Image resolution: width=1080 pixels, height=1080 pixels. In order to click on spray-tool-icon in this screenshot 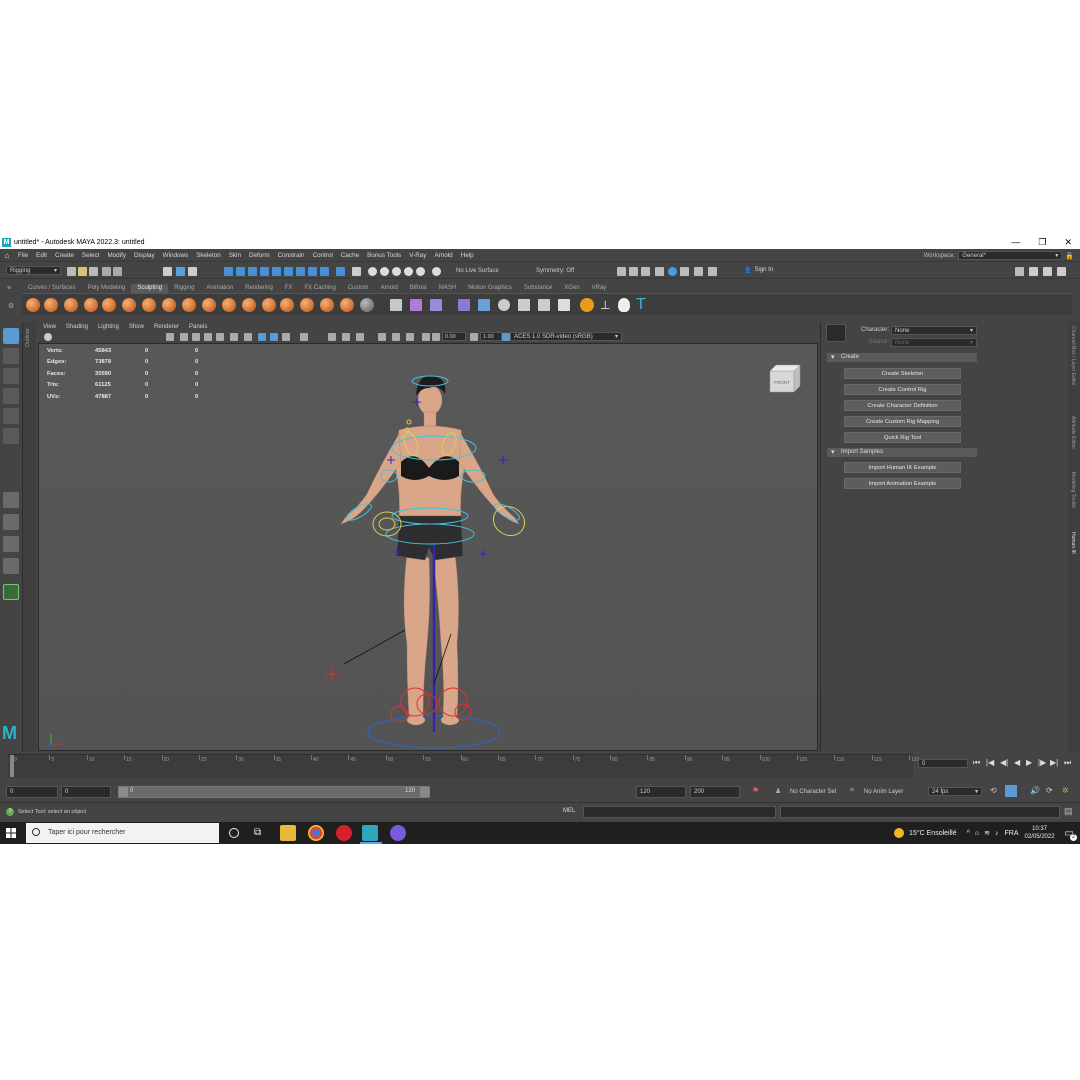, I will do `click(169, 305)`.